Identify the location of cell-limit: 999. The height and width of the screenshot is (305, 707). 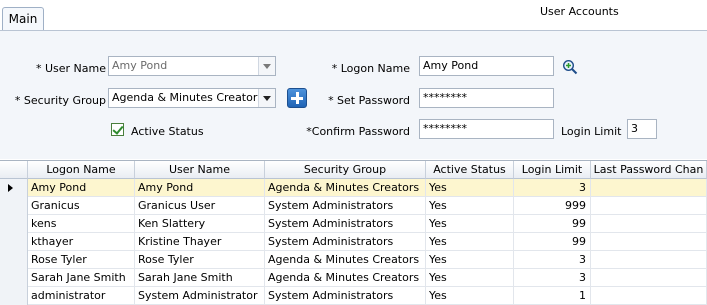
(552, 206).